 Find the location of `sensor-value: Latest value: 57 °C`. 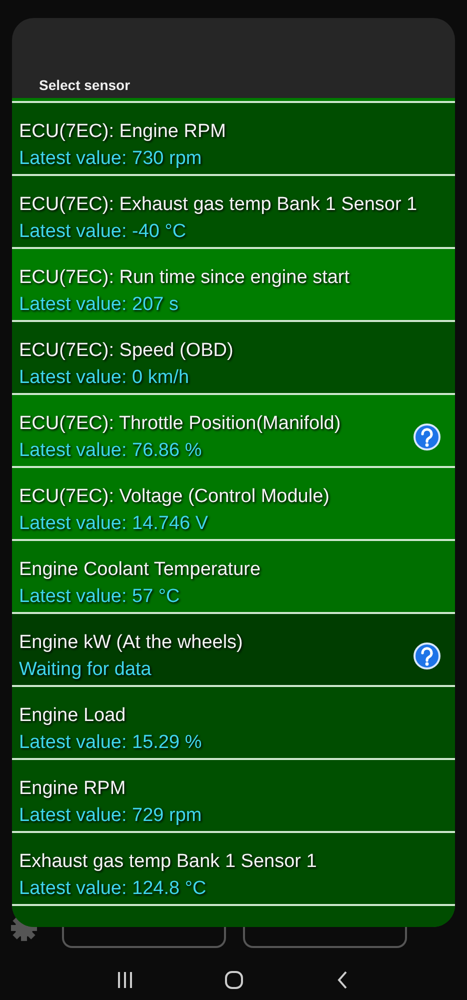

sensor-value: Latest value: 57 °C is located at coordinates (100, 596).